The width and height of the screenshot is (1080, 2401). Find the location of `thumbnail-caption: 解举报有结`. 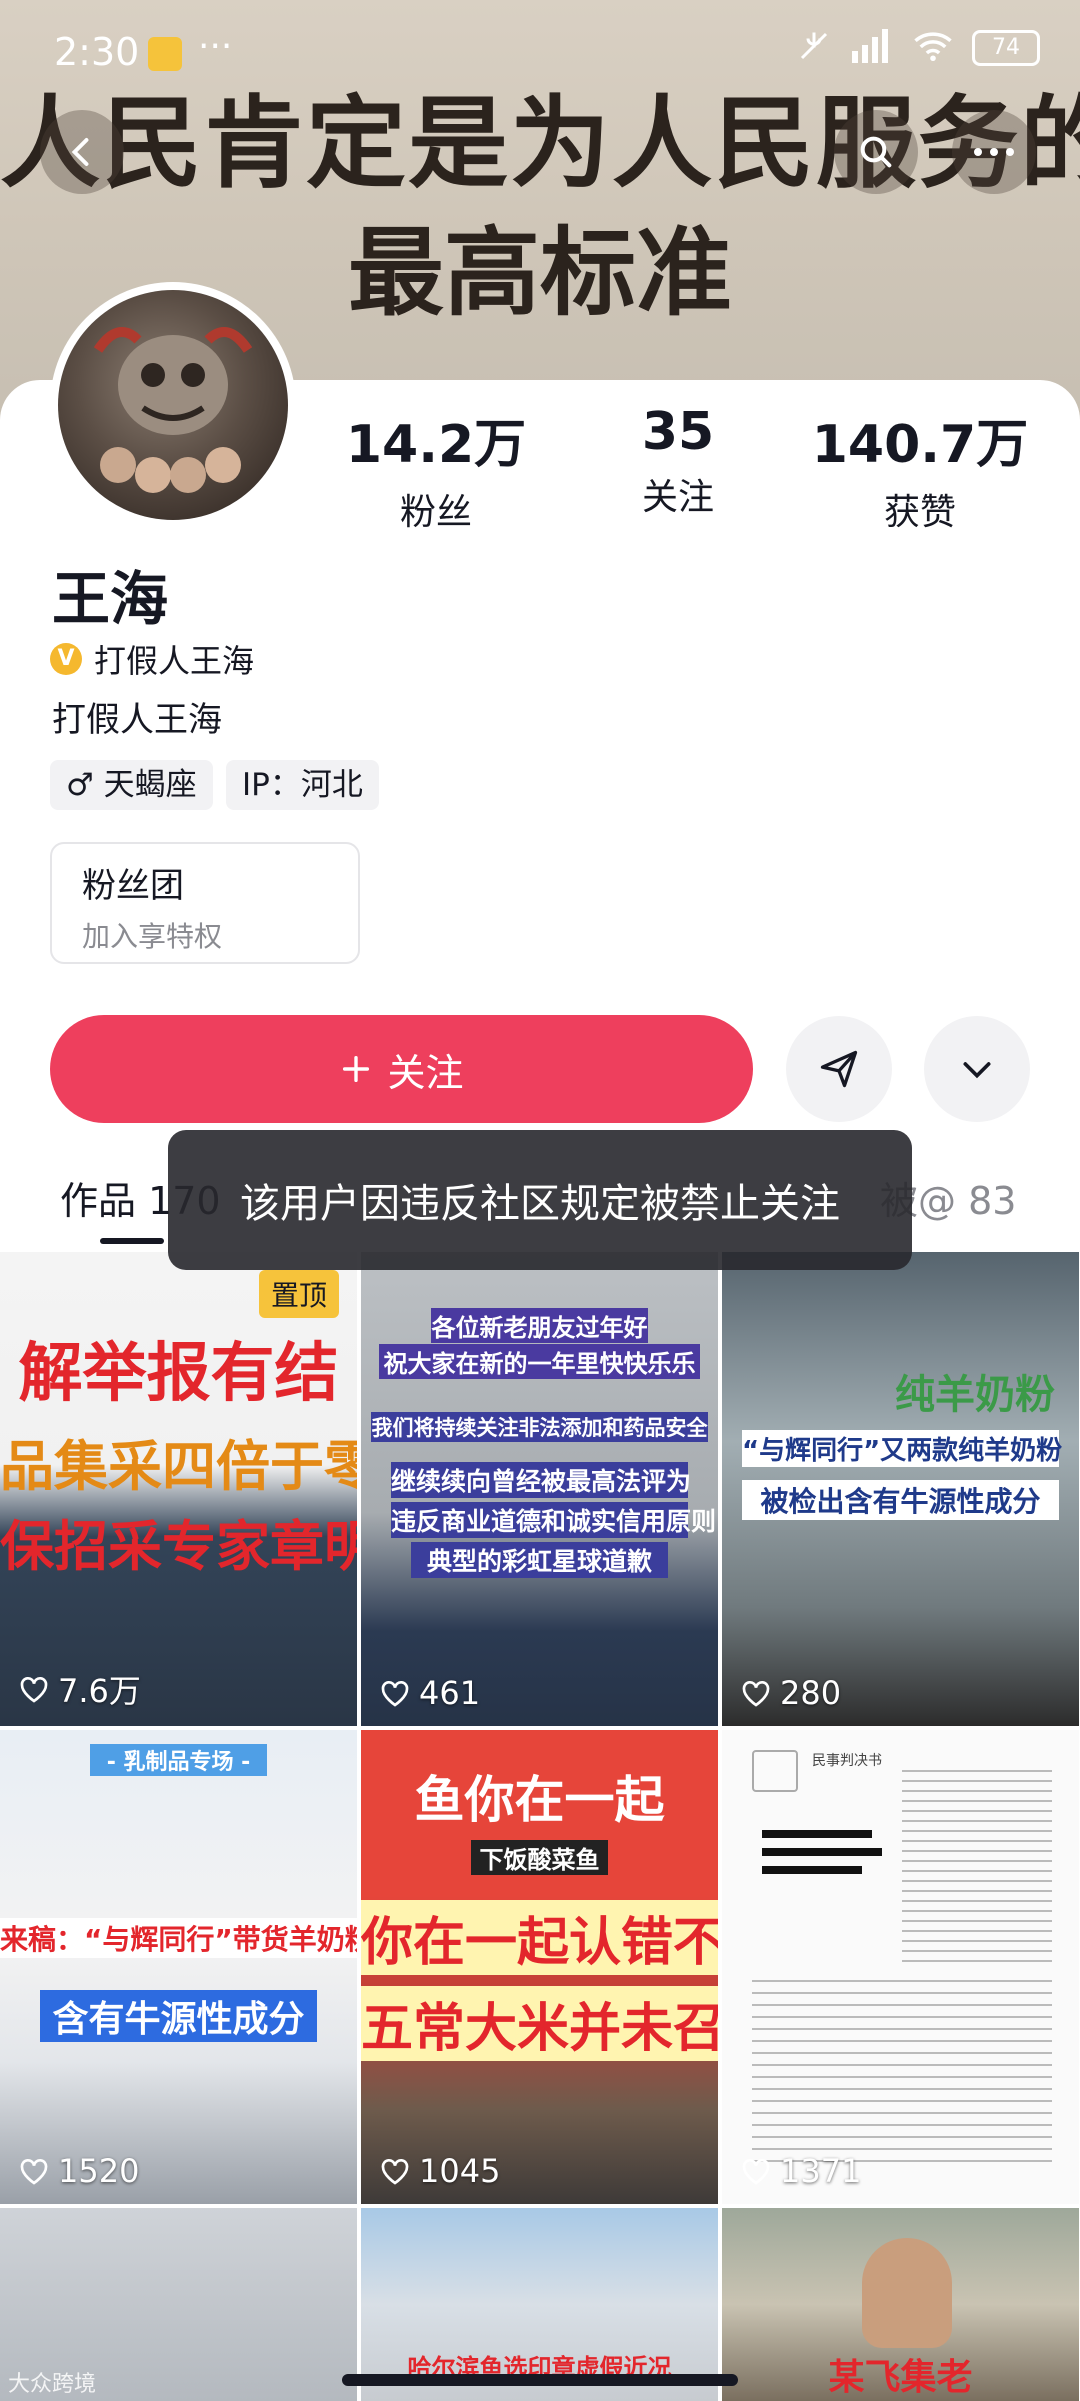

thumbnail-caption: 解举报有结 is located at coordinates (178, 1374).